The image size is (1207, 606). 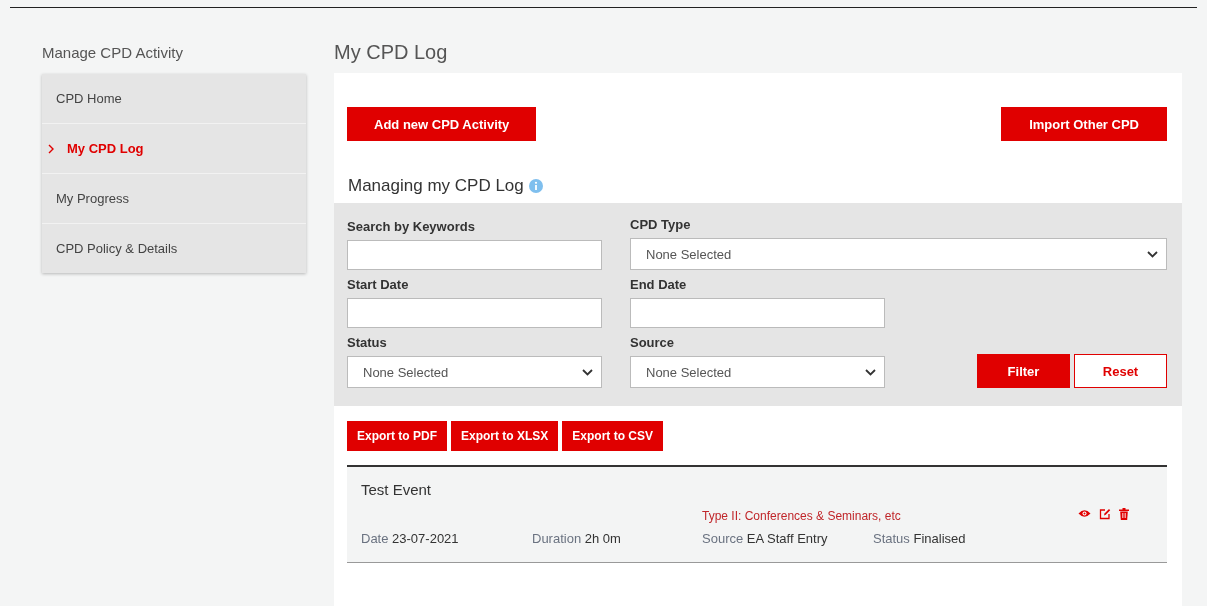 I want to click on import-button: Import Other CPD, so click(x=1084, y=124).